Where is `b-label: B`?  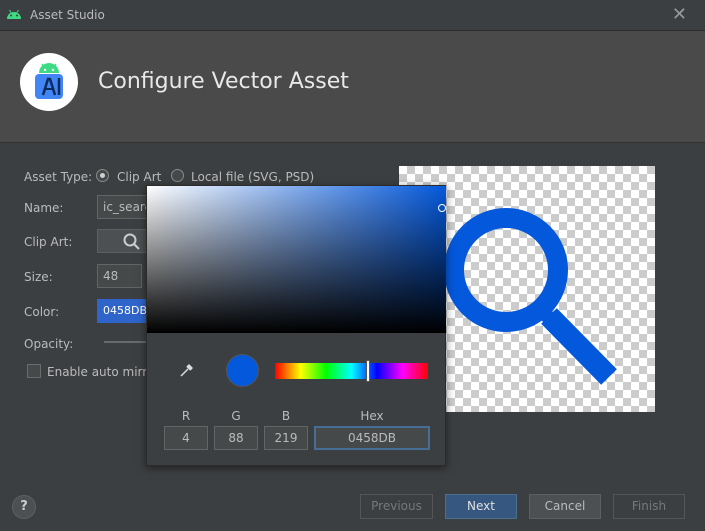 b-label: B is located at coordinates (286, 416).